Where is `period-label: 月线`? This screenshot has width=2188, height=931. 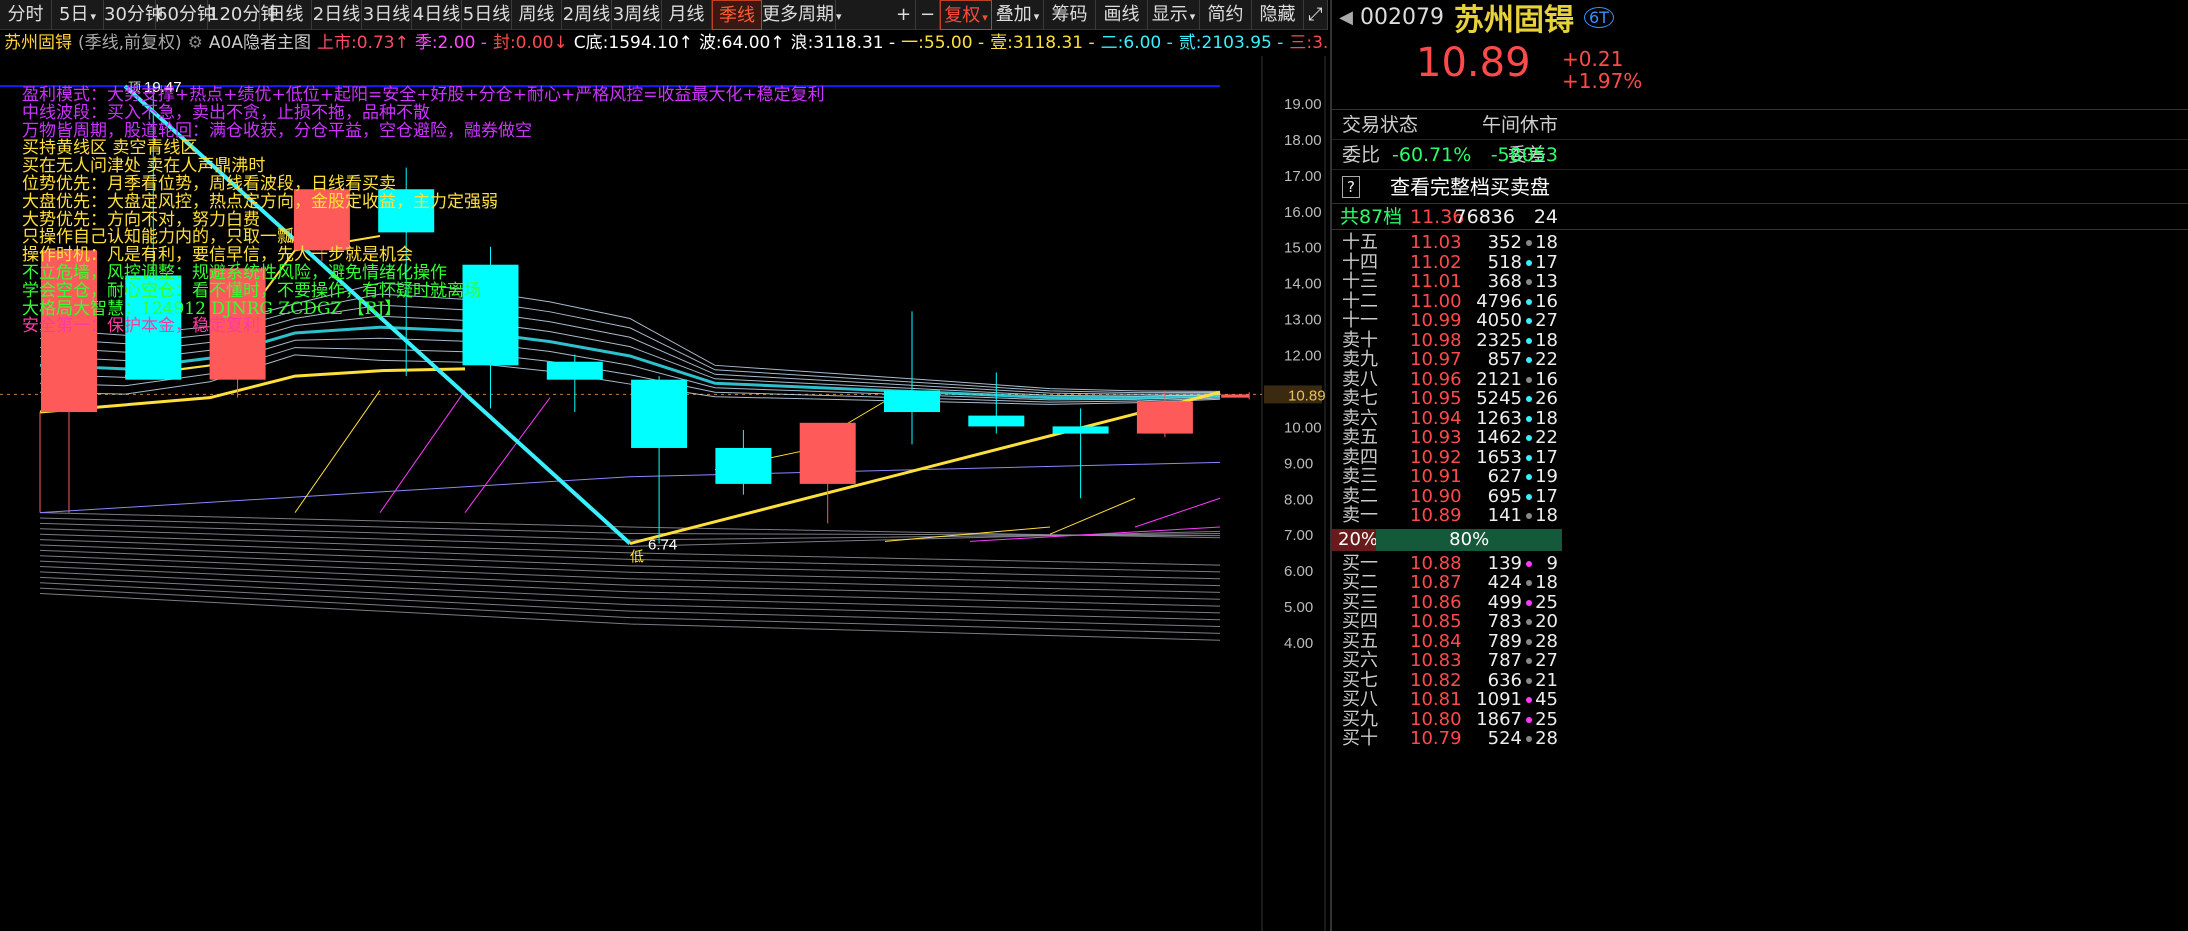 period-label: 月线 is located at coordinates (686, 14).